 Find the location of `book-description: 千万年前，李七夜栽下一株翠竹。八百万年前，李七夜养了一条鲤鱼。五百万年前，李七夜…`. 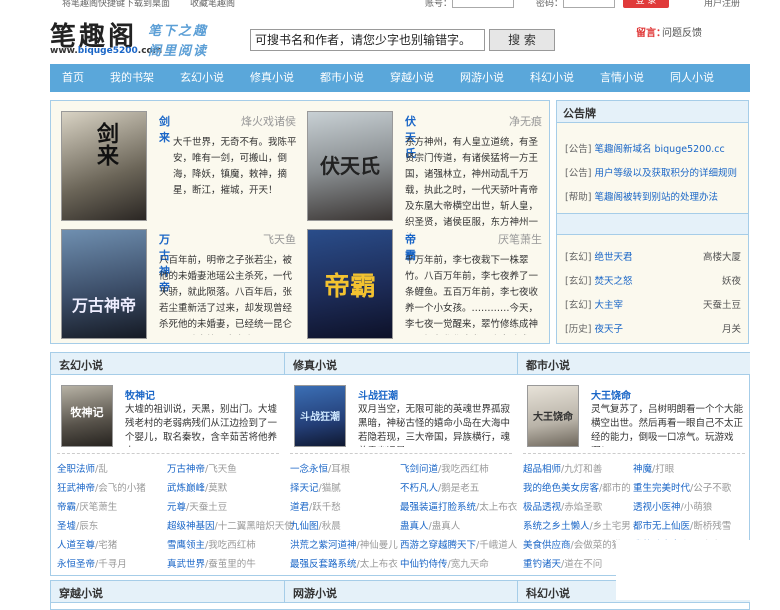

book-description: 千万年前，李七夜栽下一株翠竹。八百万年前，李七夜养了一条鲤鱼。五百万年前，李七夜… is located at coordinates (472, 292).